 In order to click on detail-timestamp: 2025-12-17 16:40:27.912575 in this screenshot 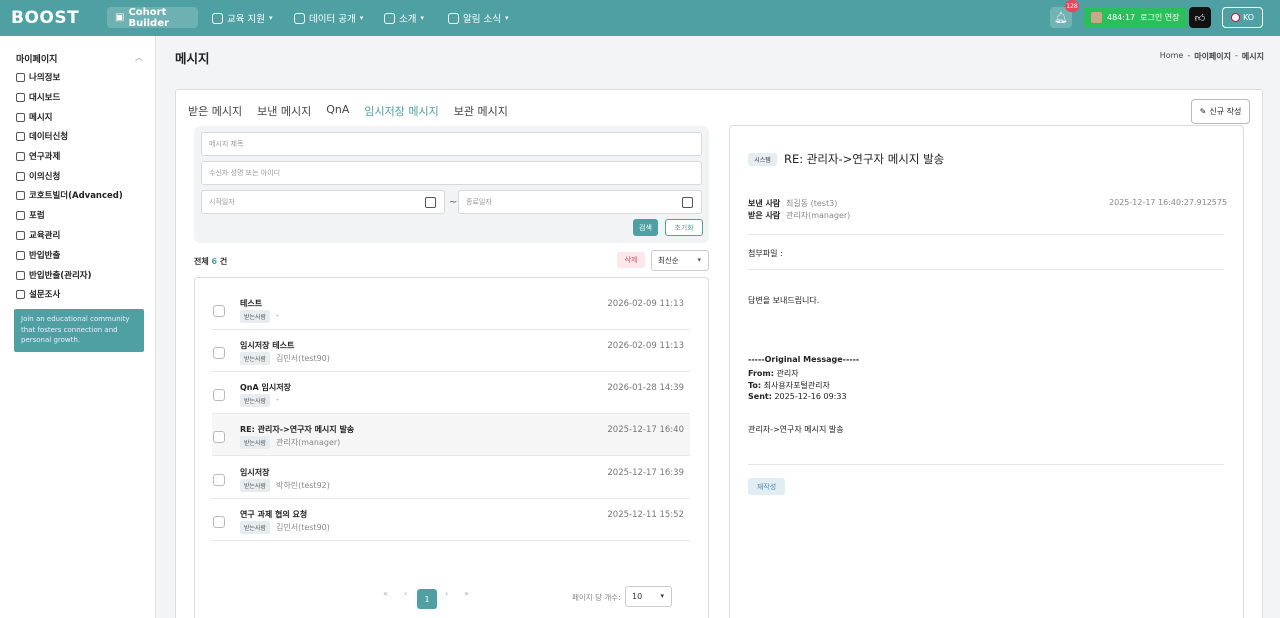, I will do `click(1168, 202)`.